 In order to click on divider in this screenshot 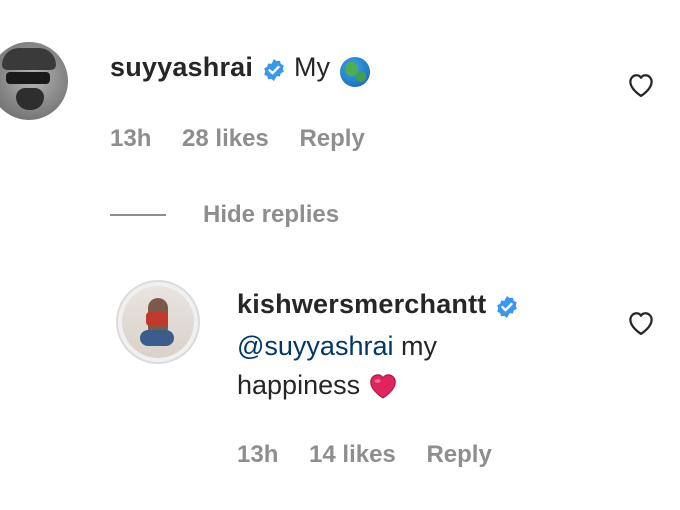, I will do `click(138, 215)`.